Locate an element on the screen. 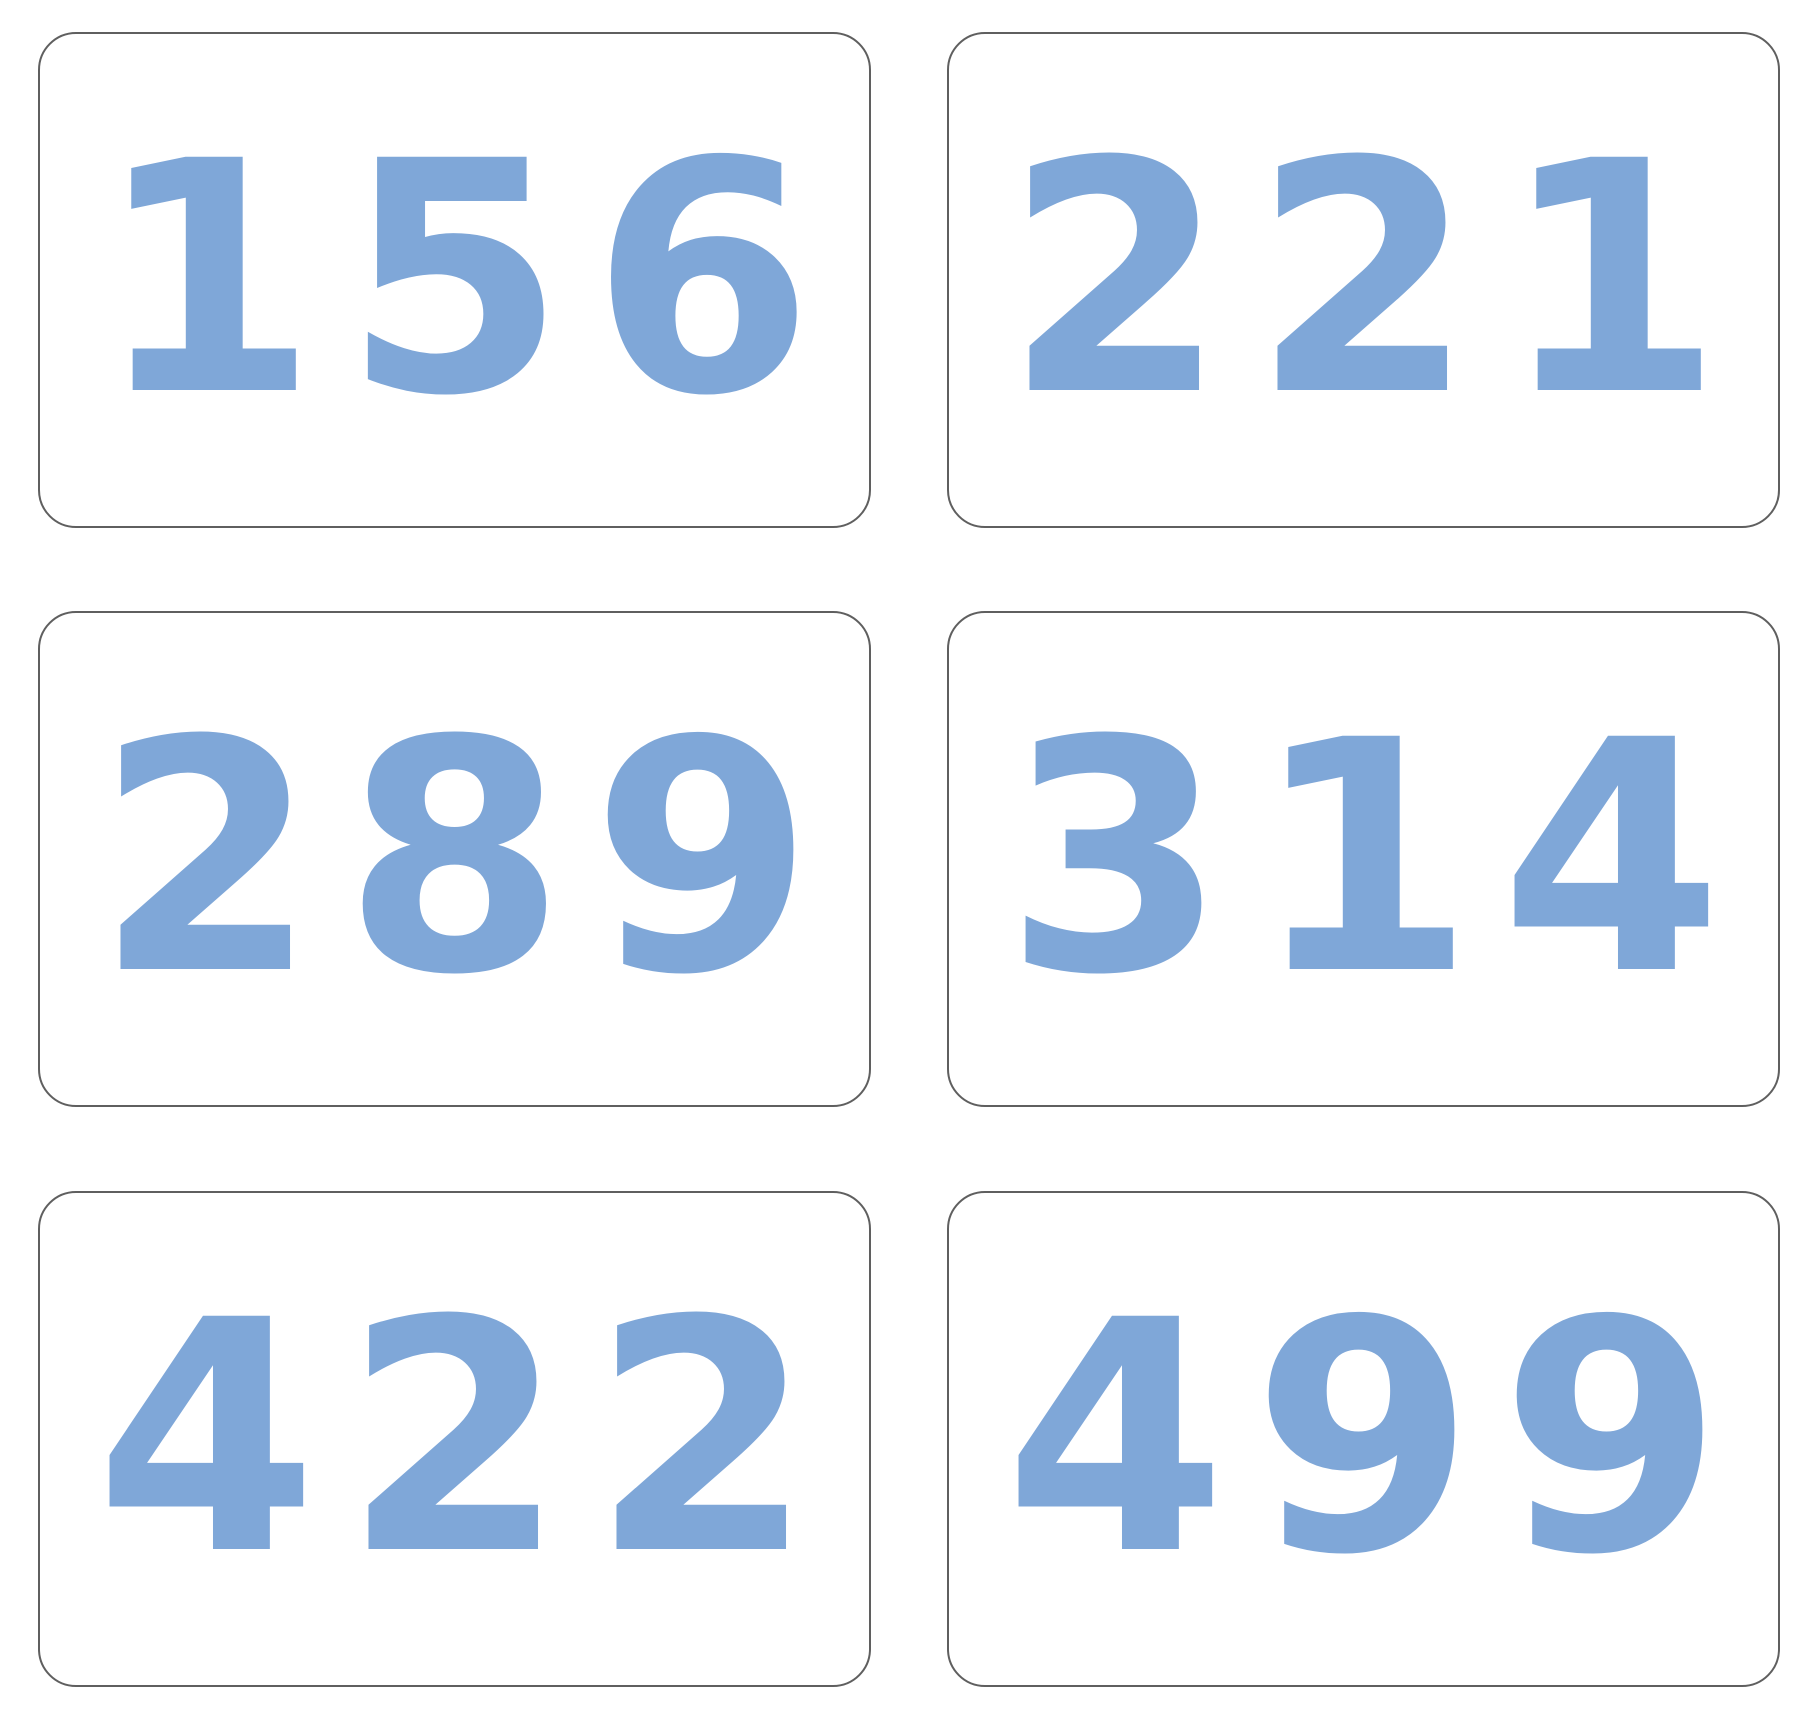 The height and width of the screenshot is (1720, 1816). card-4-digits: 3 1 4 is located at coordinates (1363, 859).